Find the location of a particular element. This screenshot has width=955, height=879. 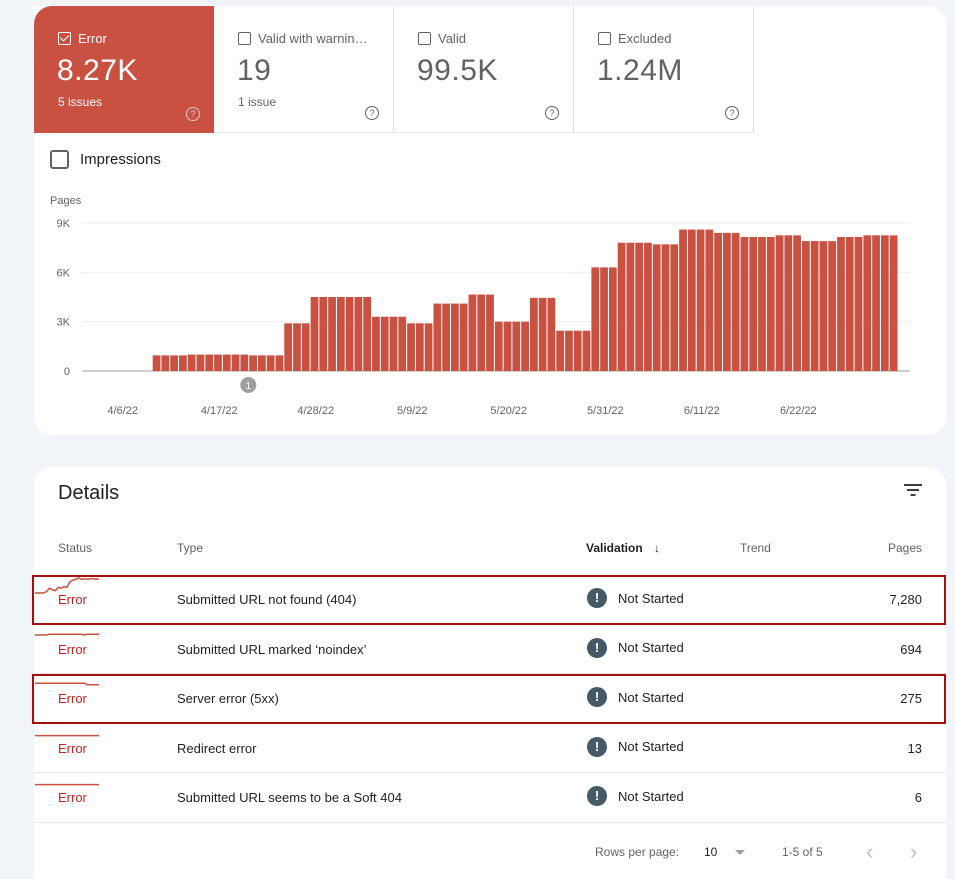

tile-excluded: Excluded 1.24M ? is located at coordinates (664, 69).